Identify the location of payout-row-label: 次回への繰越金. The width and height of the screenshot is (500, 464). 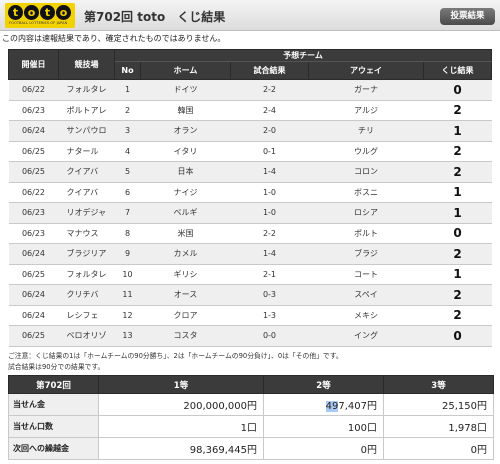
(53, 448).